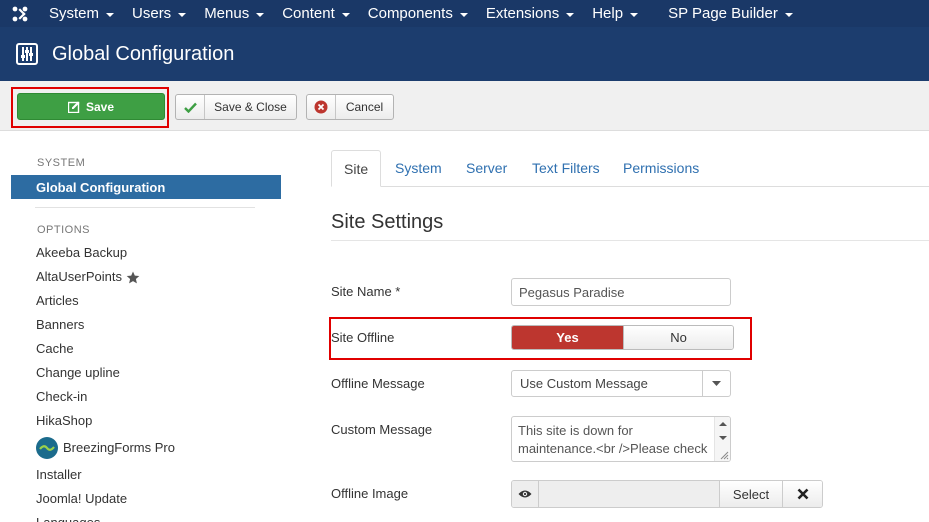 This screenshot has height=522, width=929. Describe the element at coordinates (716, 383) in the screenshot. I see `dropdown-arrow-icon` at that location.